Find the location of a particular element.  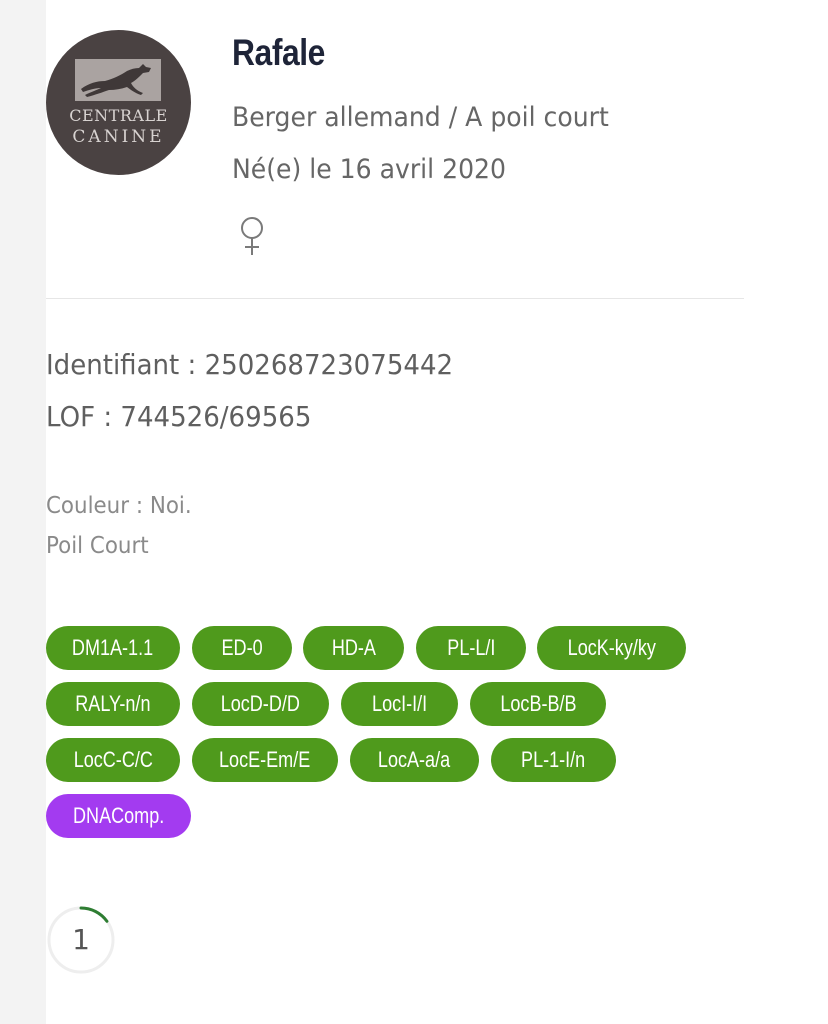

tag-loce: LocE-Em/E is located at coordinates (265, 760).